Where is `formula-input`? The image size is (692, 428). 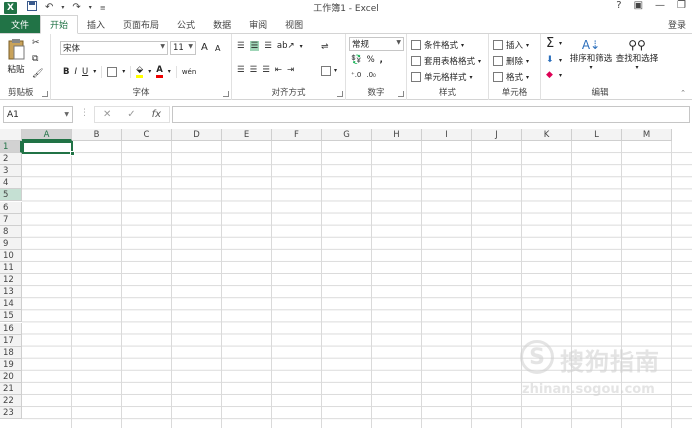 formula-input is located at coordinates (431, 114).